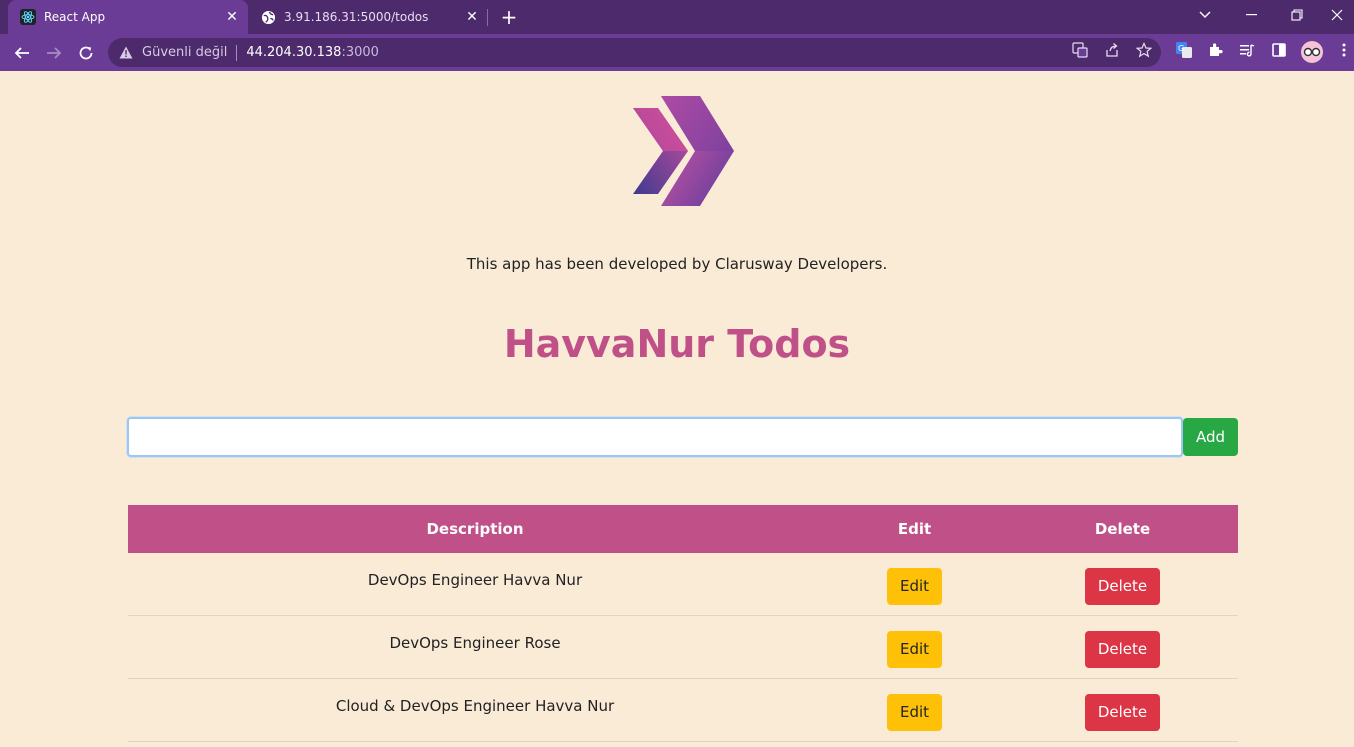 Image resolution: width=1354 pixels, height=747 pixels. Describe the element at coordinates (655, 437) in the screenshot. I see `todo-input` at that location.